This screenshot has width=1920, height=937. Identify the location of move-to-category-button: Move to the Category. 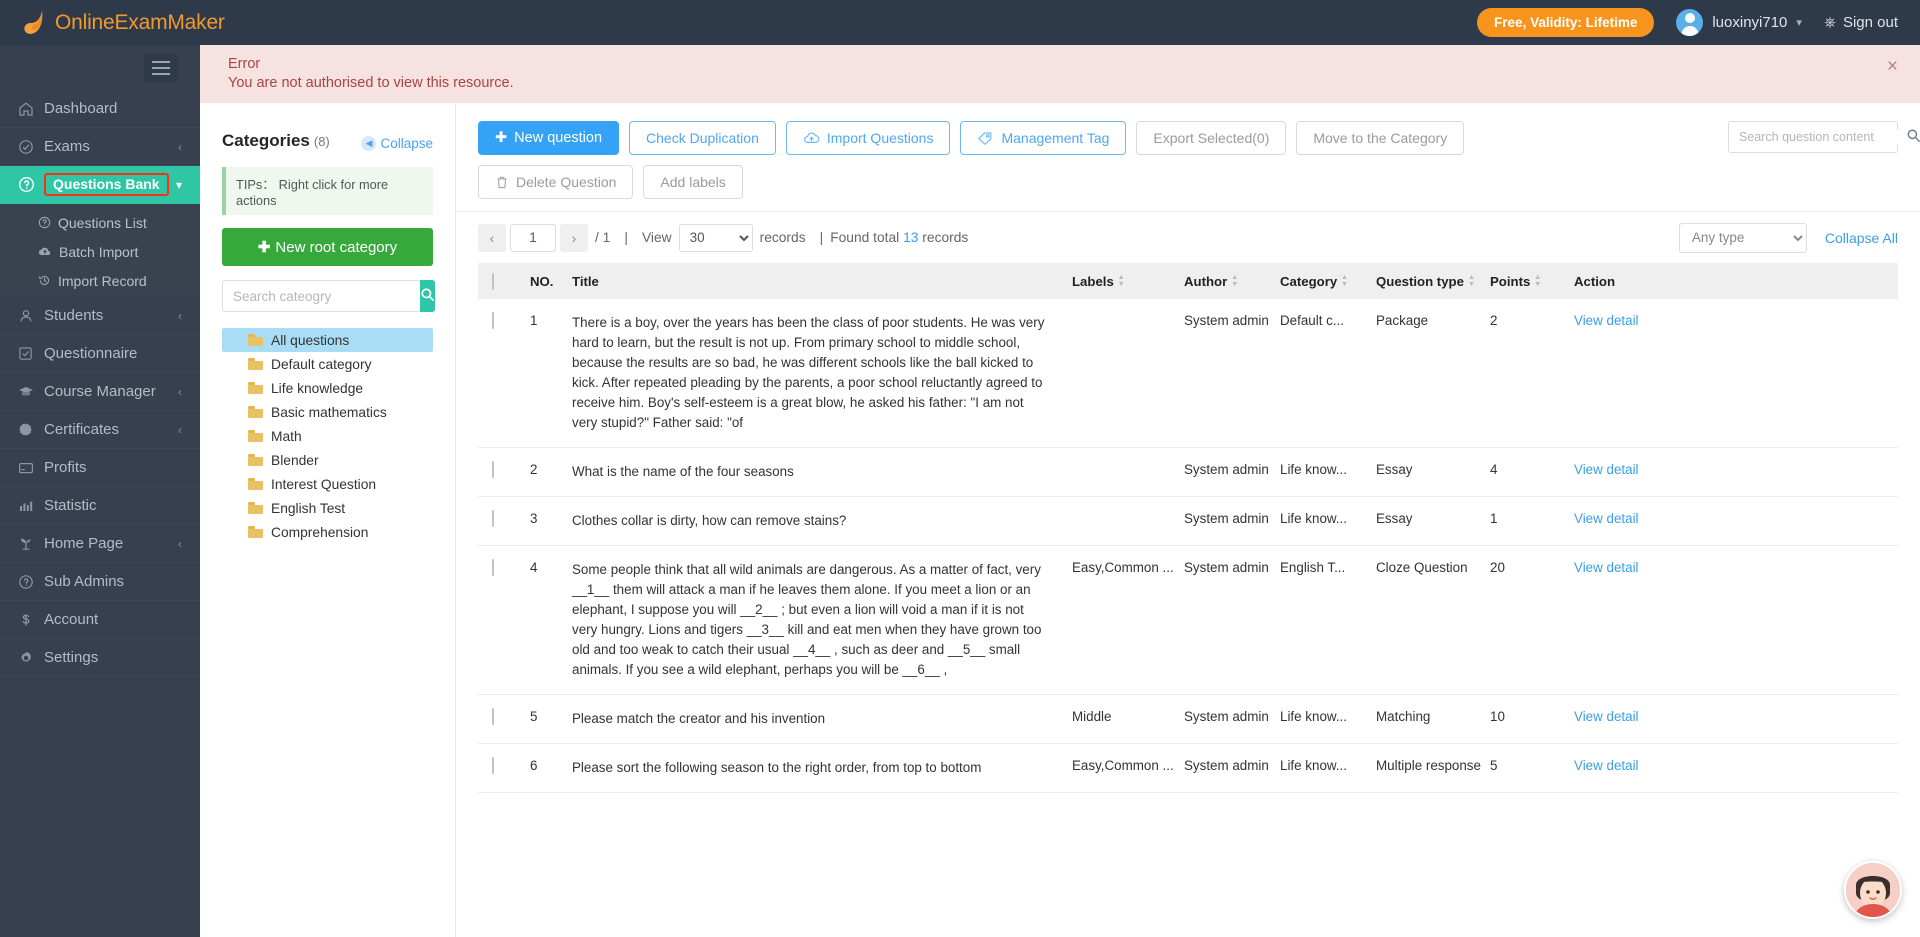
(1380, 138).